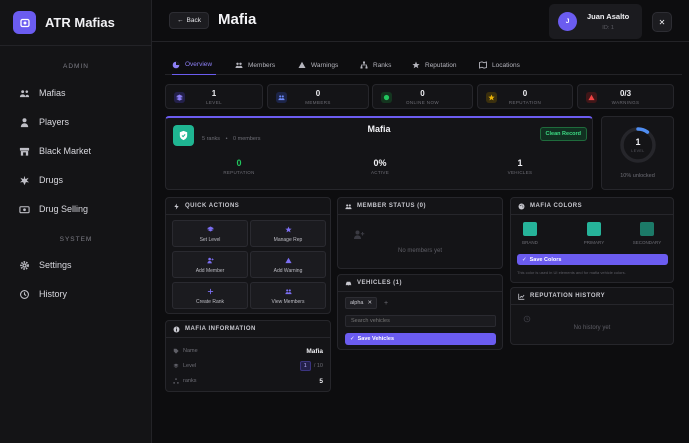 This screenshot has width=689, height=443. I want to click on brand-title: ATR Mafias, so click(80, 22).